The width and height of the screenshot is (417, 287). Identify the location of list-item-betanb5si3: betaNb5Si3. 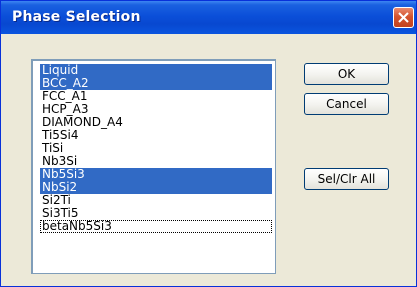
(156, 226).